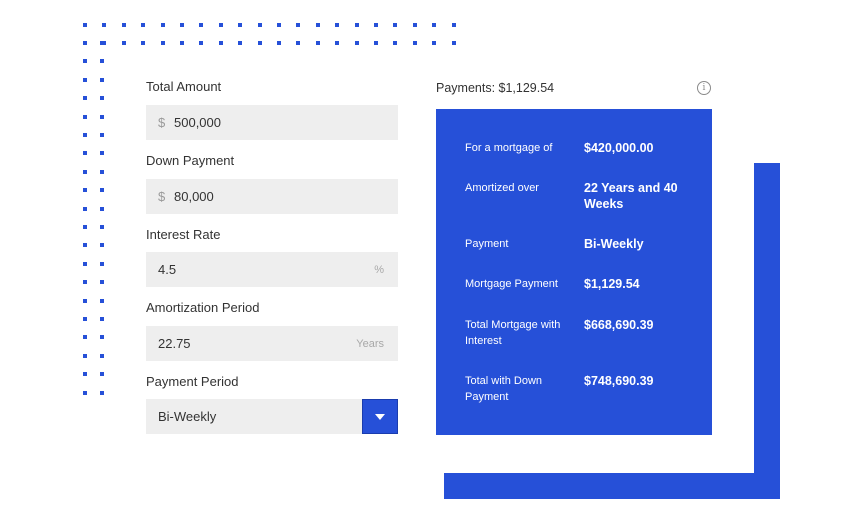 This screenshot has height=520, width=856. What do you see at coordinates (183, 234) in the screenshot?
I see `interest-rate-label: Interest Rate` at bounding box center [183, 234].